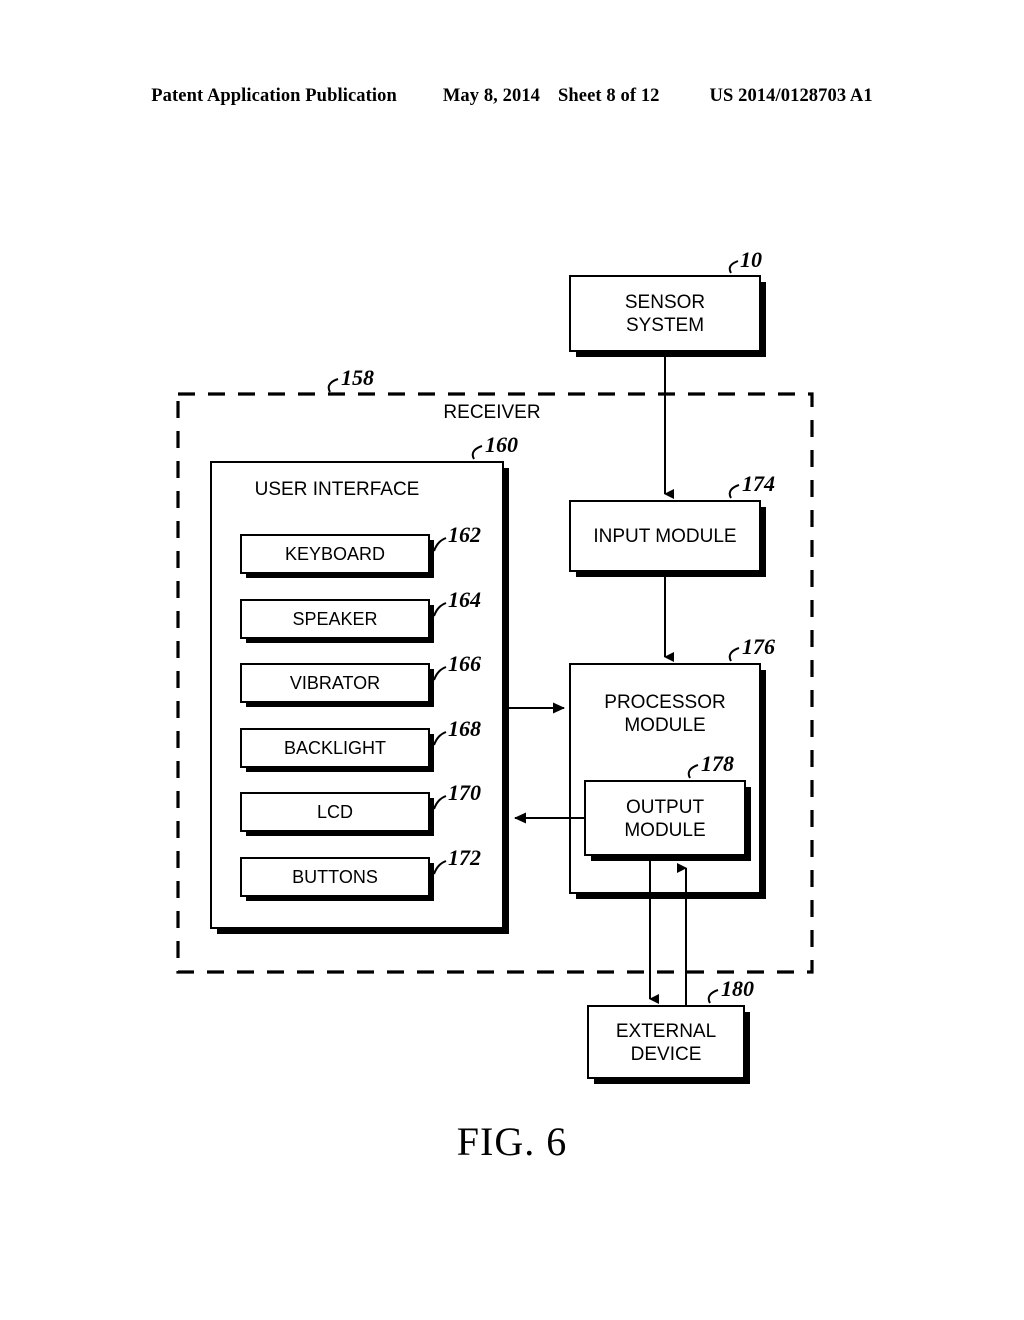  What do you see at coordinates (672, 524) in the screenshot?
I see `block-input-module: INPUT MODULE 174` at bounding box center [672, 524].